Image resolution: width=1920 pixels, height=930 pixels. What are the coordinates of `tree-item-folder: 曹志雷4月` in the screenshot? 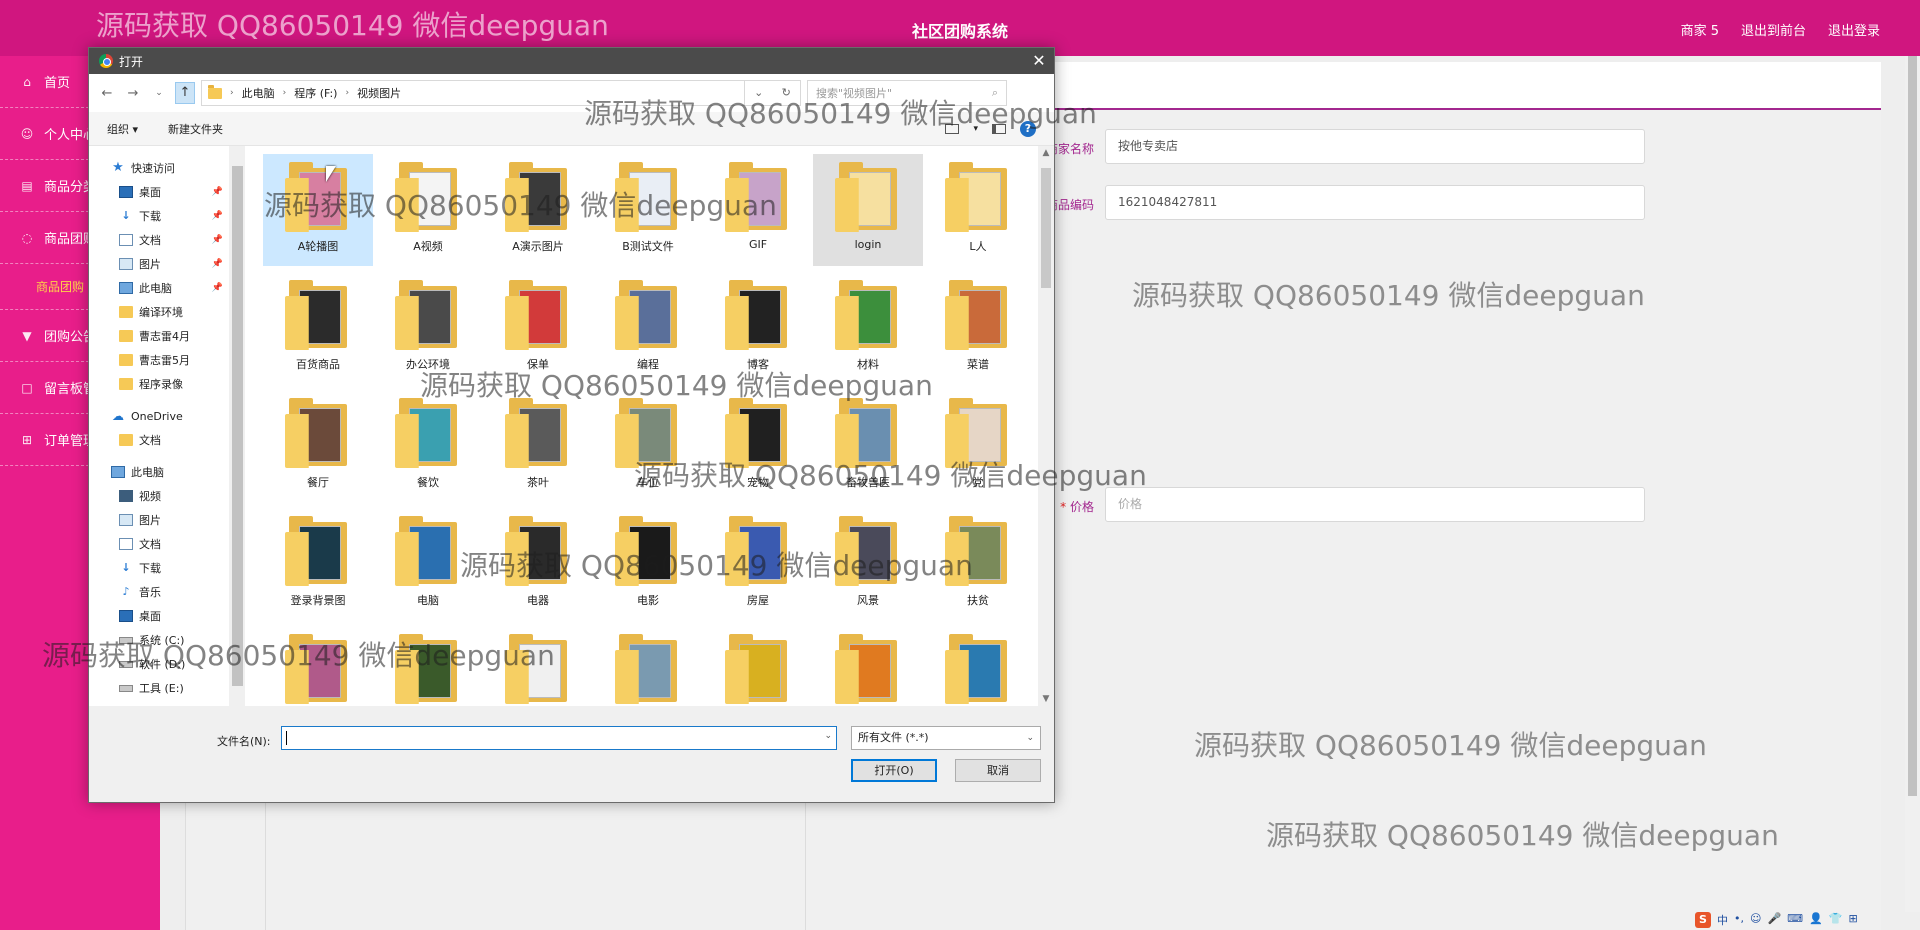 It's located at (159, 336).